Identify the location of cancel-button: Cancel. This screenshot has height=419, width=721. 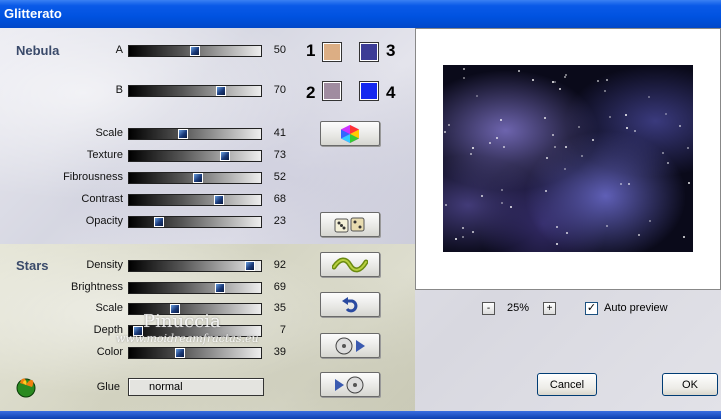
(567, 384).